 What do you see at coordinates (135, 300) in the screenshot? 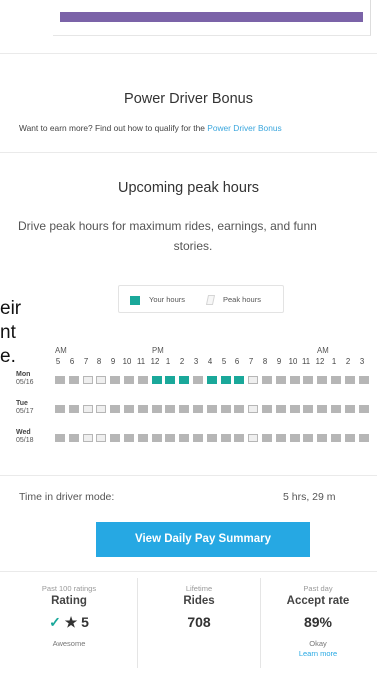
I see `your-hours-swatch` at bounding box center [135, 300].